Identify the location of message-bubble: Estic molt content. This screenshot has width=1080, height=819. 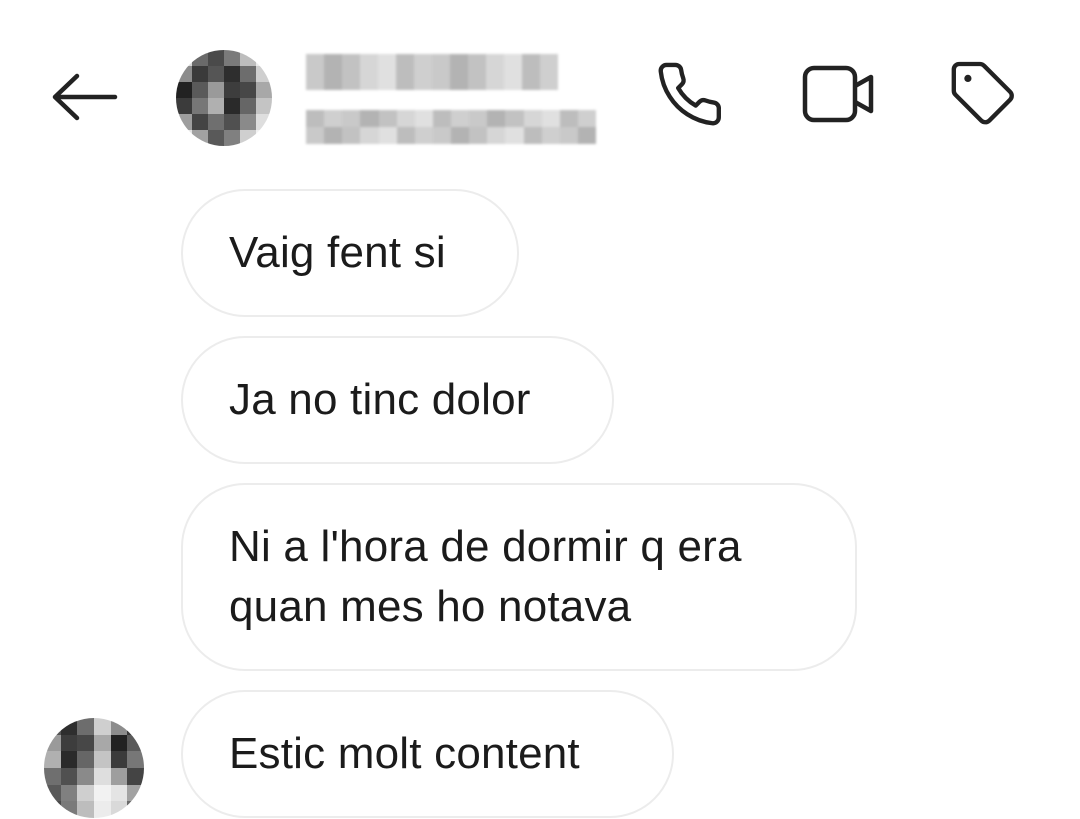
(427, 754).